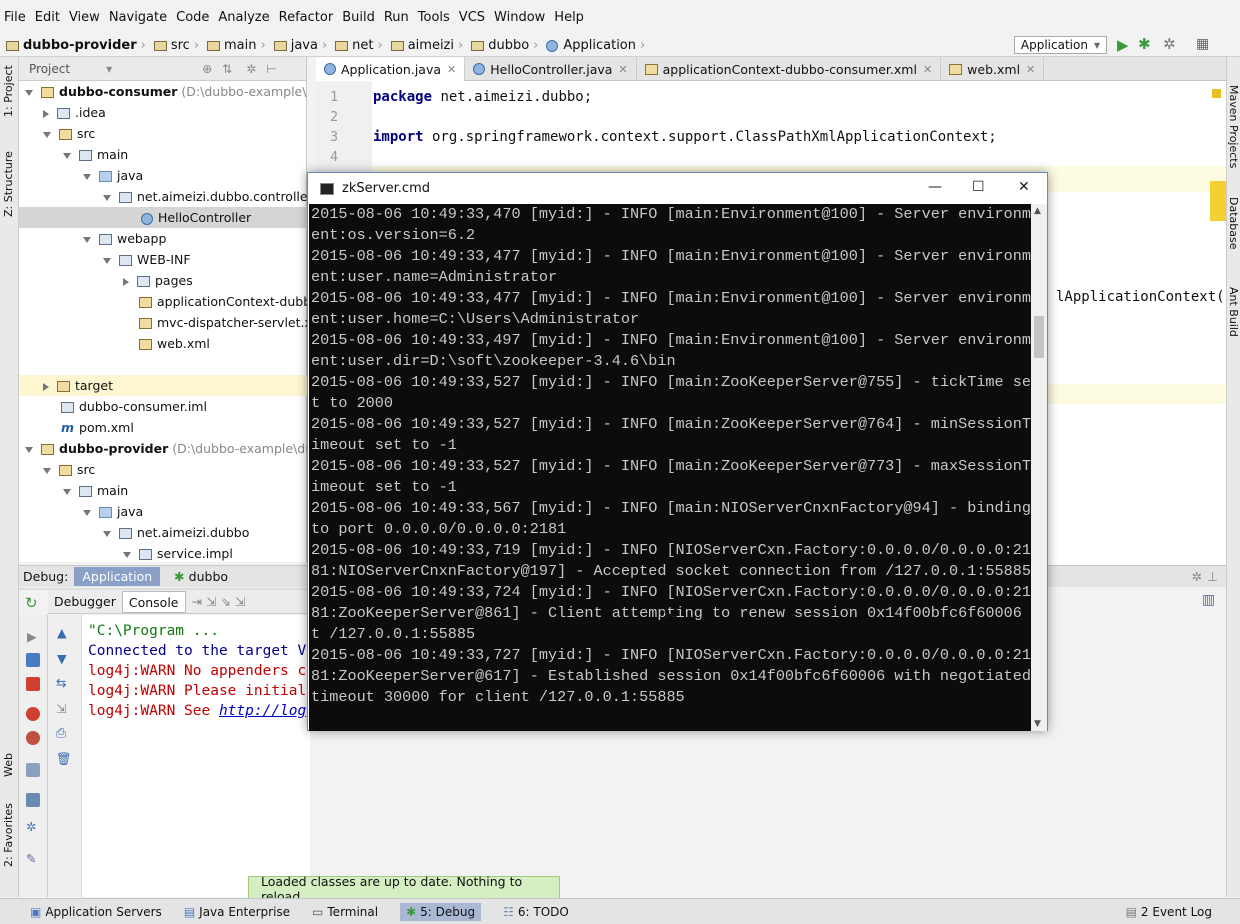 This screenshot has height=924, width=1240. I want to click on pause-icon, so click(33, 660).